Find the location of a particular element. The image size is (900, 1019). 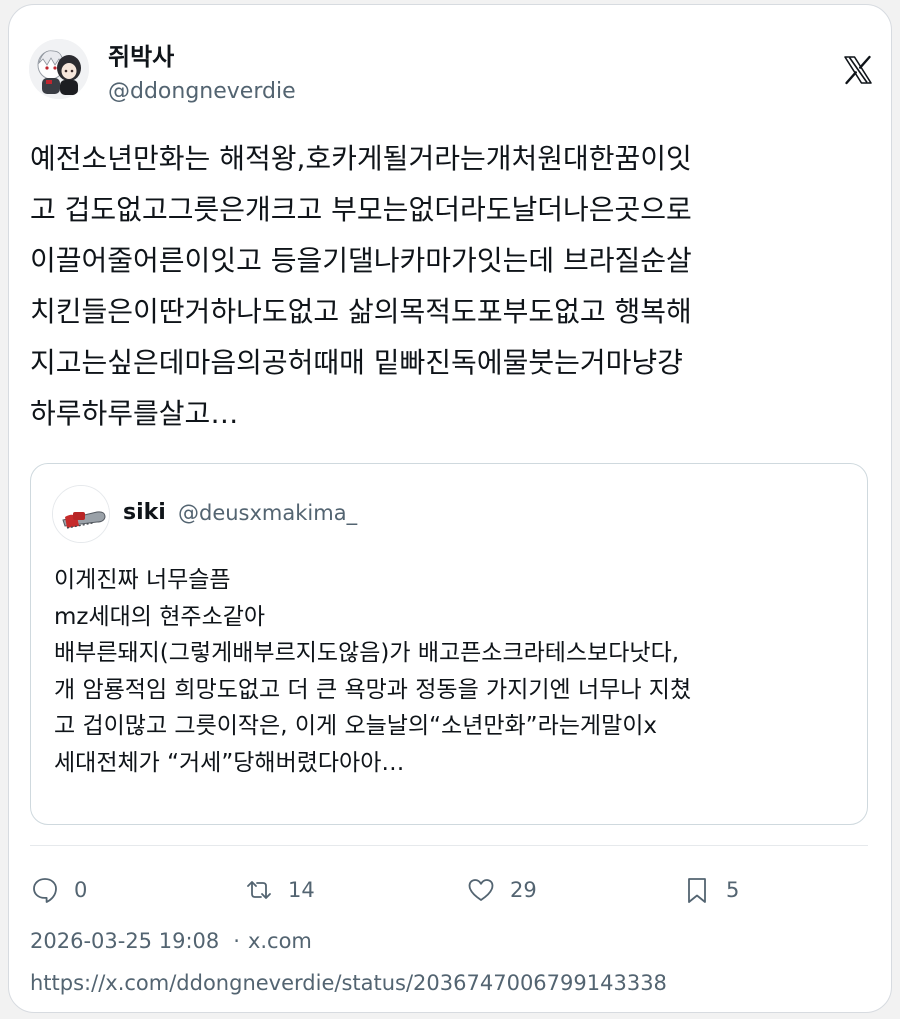

author-names: 쥐박사 @ddongneverdie is located at coordinates (202, 74).